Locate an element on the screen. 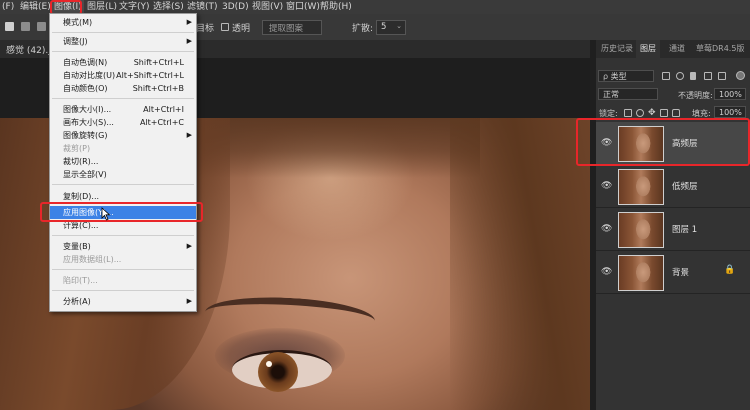  lock-artboard-icon is located at coordinates (664, 113).